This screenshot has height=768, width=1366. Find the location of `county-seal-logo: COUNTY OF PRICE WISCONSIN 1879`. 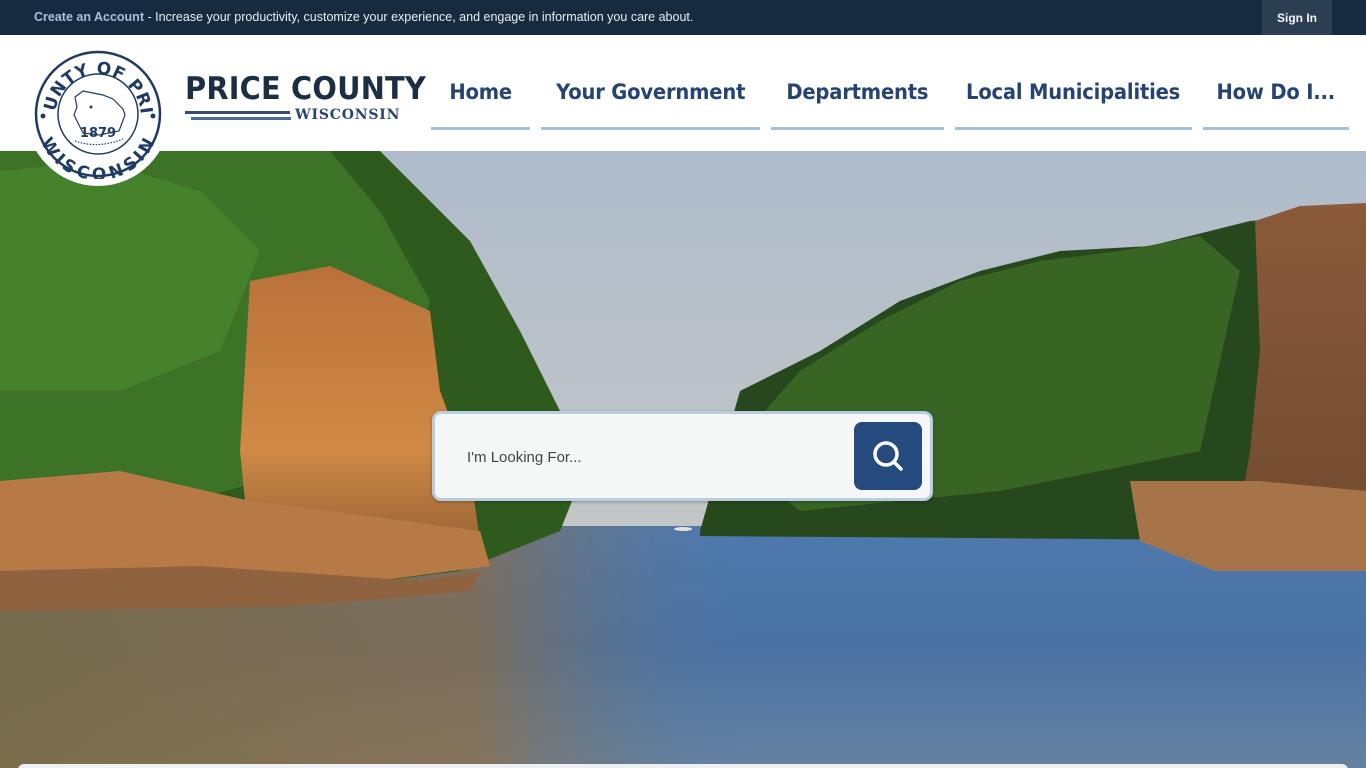

county-seal-logo: COUNTY OF PRICE WISCONSIN 1879 is located at coordinates (98, 114).